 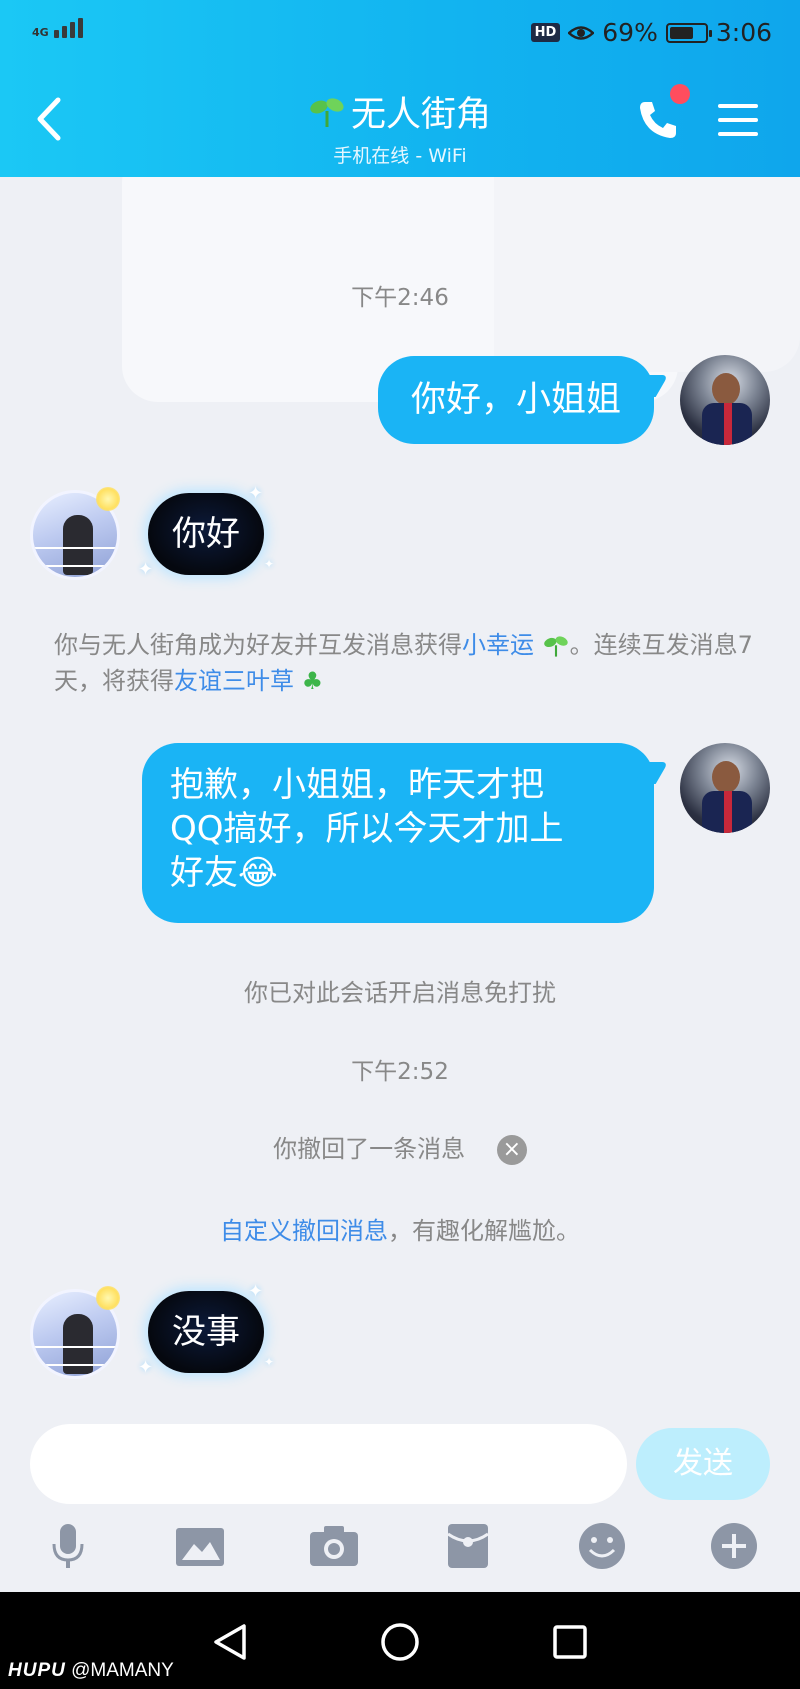 I want to click on nav-back-icon, so click(x=230, y=1642).